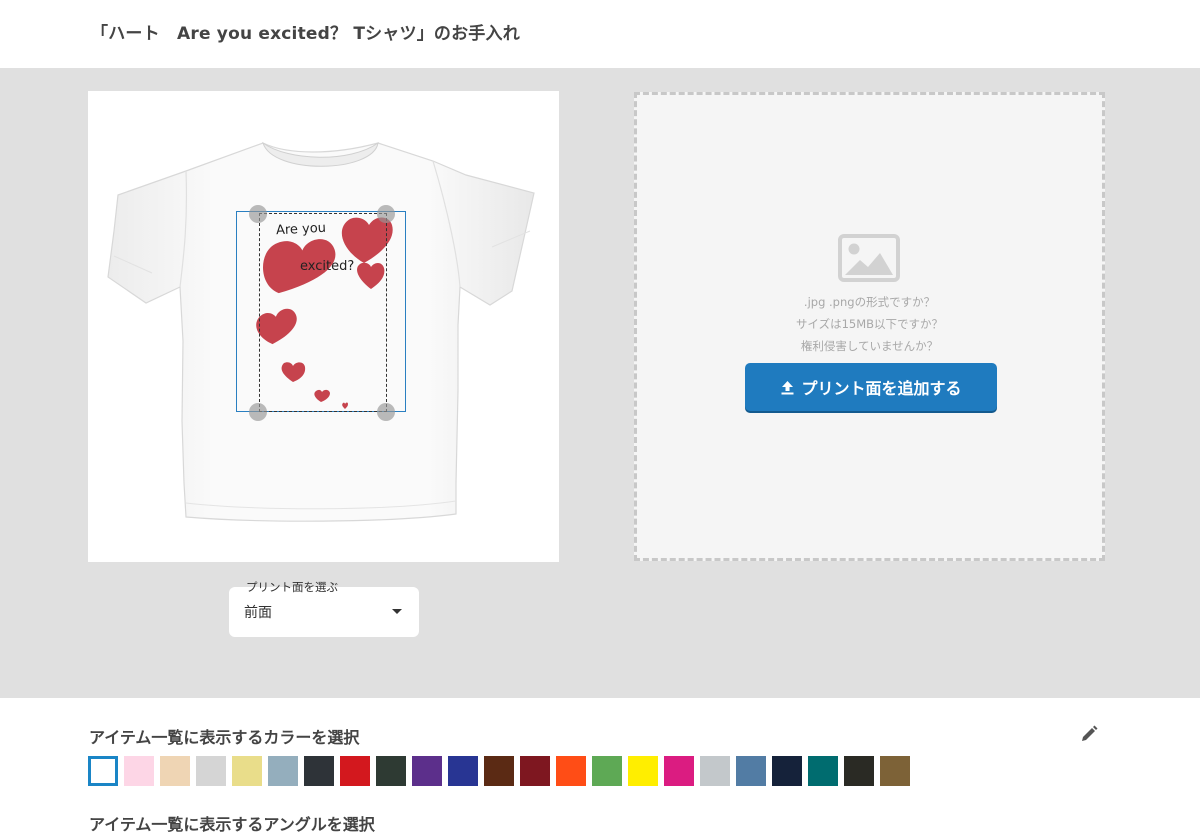  Describe the element at coordinates (607, 771) in the screenshot. I see `color-swatch-green` at that location.